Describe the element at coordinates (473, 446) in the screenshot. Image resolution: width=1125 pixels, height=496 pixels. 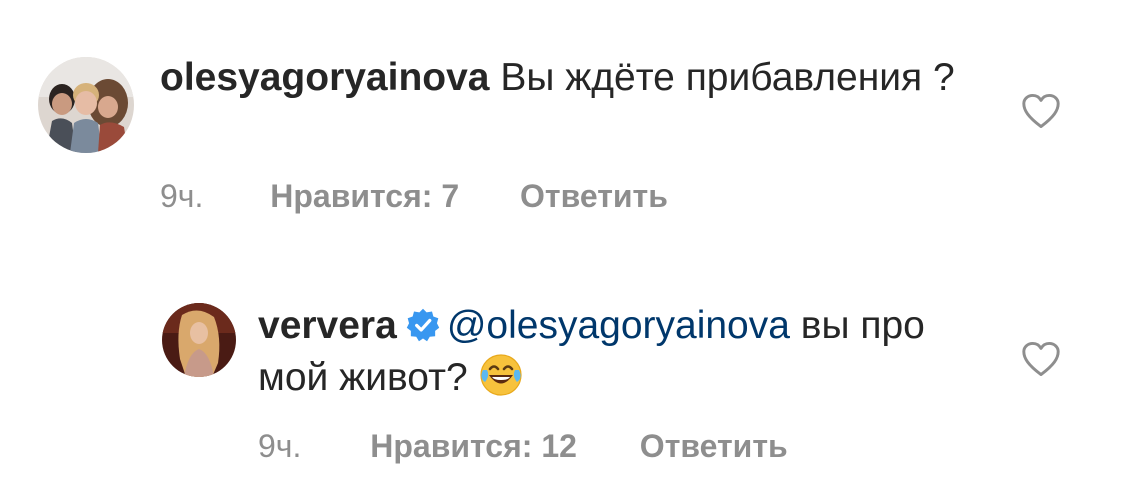
I see `likes-count: Нравится: 12` at that location.